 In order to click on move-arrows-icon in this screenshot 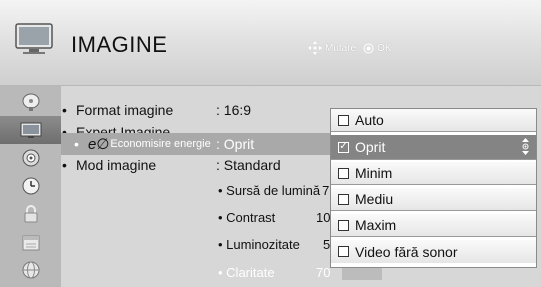, I will do `click(315, 48)`.